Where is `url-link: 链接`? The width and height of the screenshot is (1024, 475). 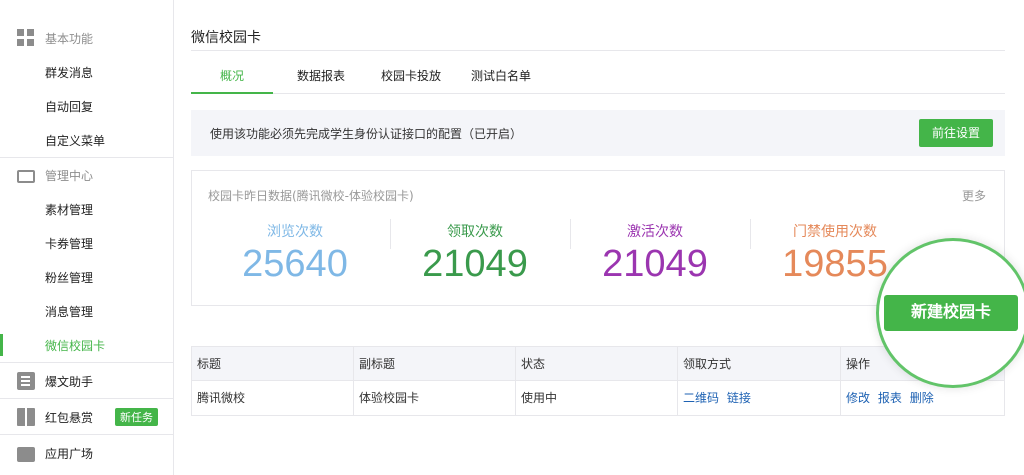 url-link: 链接 is located at coordinates (739, 398).